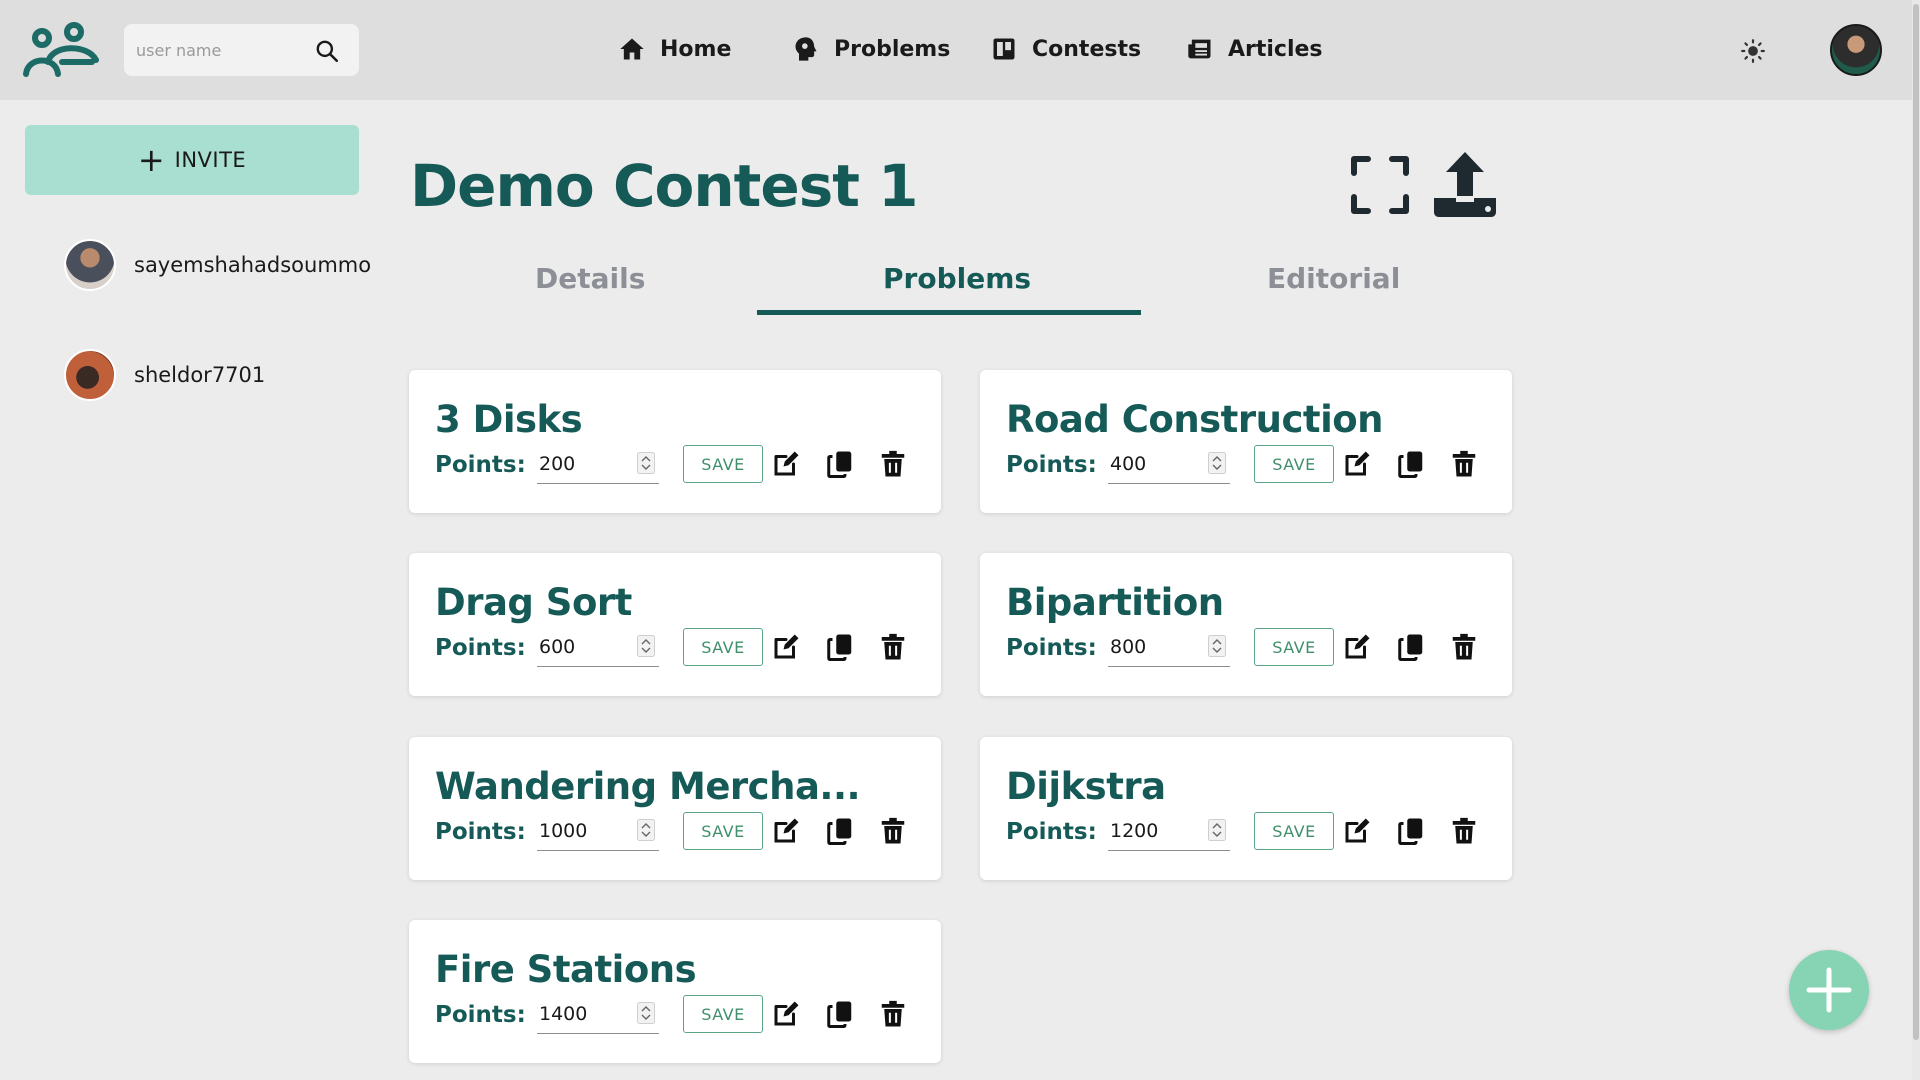 Image resolution: width=1920 pixels, height=1080 pixels. I want to click on scrollbar, so click(1916, 540).